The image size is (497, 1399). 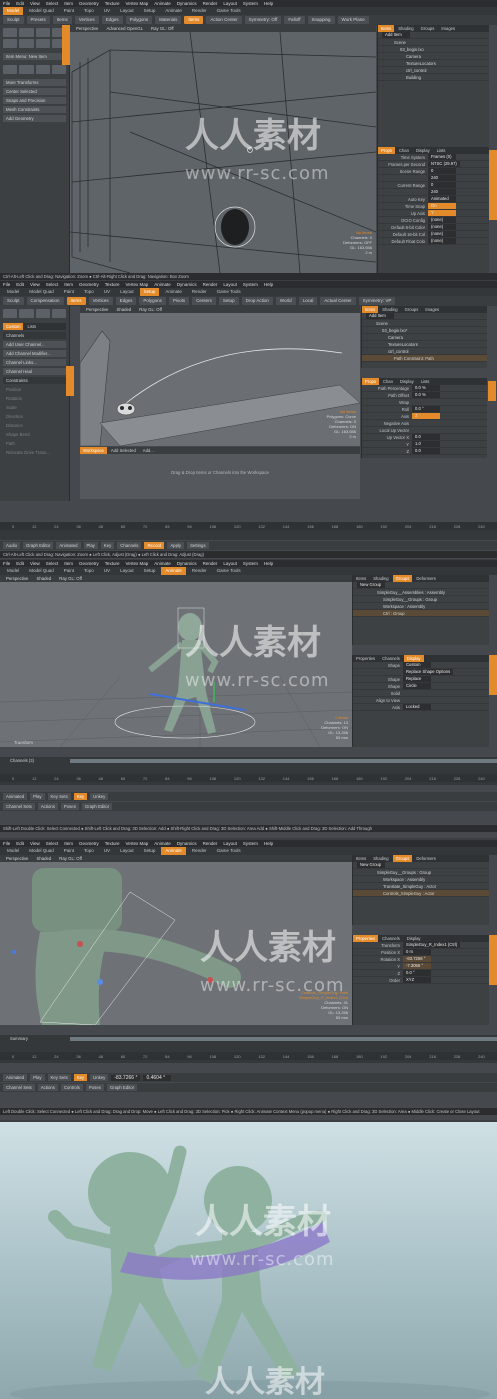 I want to click on list-item: Workspace : Assembly, so click(x=421, y=879).